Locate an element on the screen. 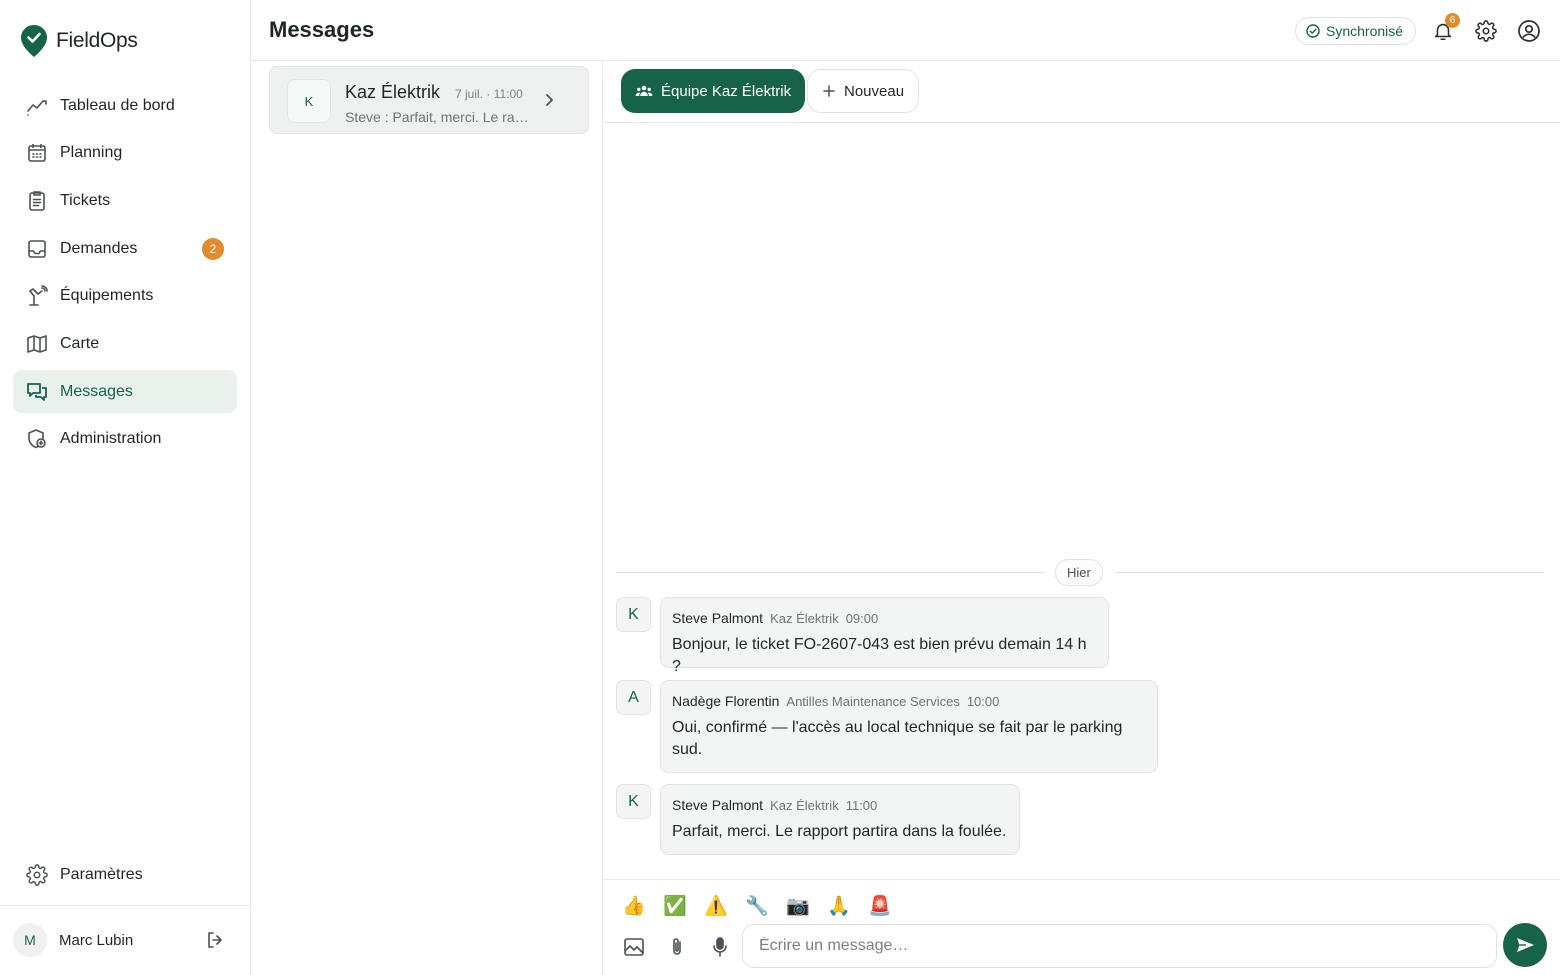 This screenshot has width=1560, height=975. sidebar-item-tickets: Tickets is located at coordinates (125, 200).